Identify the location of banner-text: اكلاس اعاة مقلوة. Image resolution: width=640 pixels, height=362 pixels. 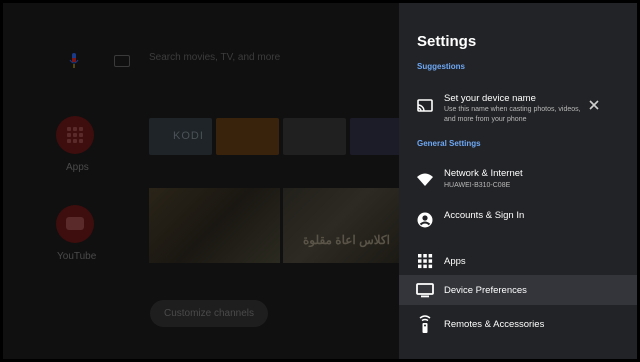
(346, 240).